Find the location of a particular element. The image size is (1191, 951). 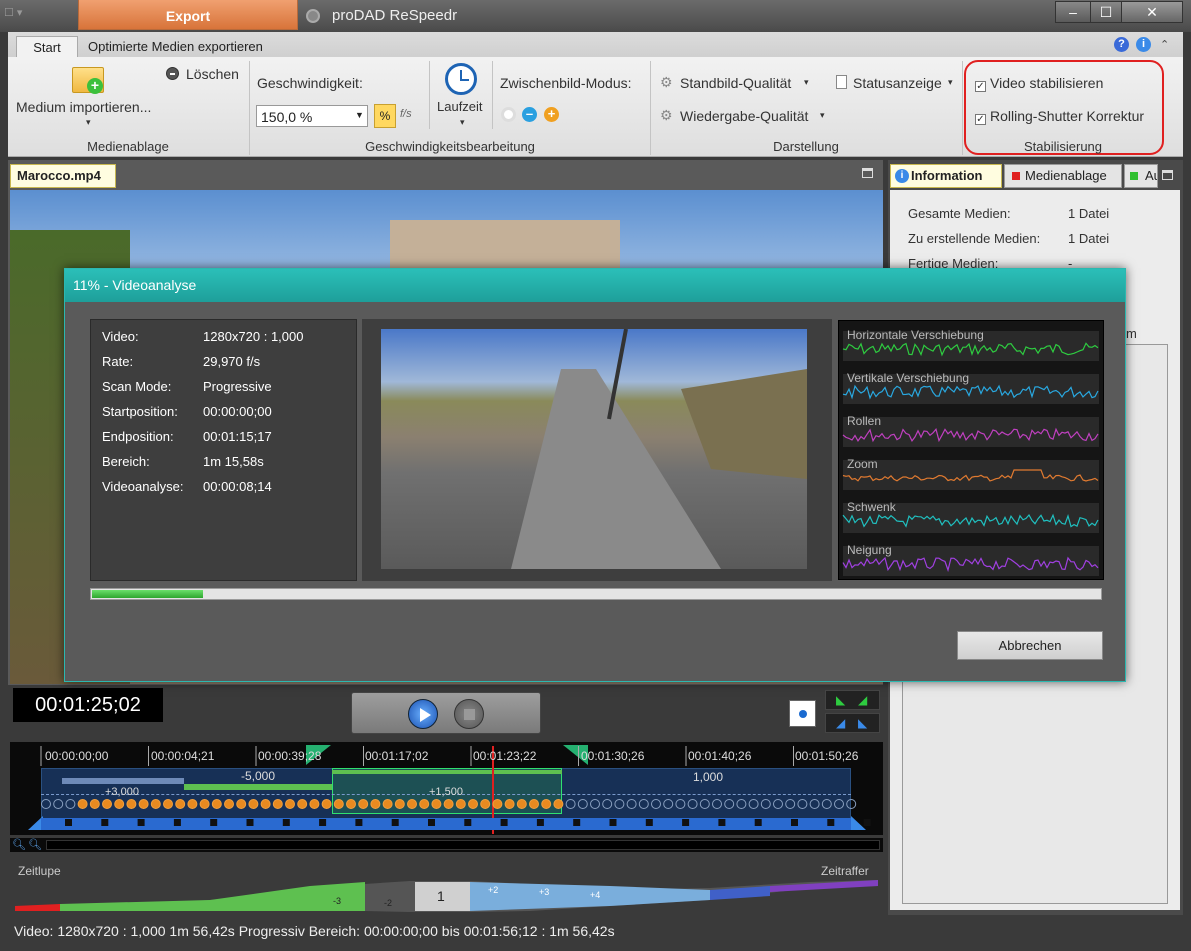

jump-in-out-button: ◢ ◣ is located at coordinates (852, 723).